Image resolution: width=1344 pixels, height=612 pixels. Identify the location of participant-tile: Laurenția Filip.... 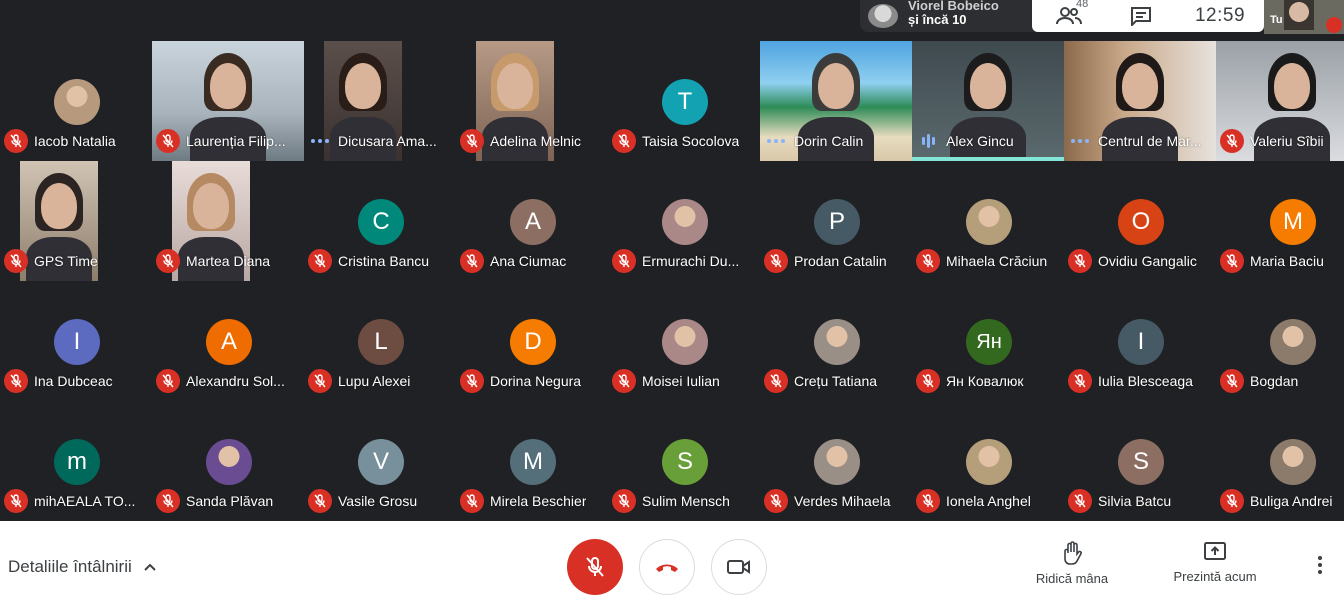
(228, 101).